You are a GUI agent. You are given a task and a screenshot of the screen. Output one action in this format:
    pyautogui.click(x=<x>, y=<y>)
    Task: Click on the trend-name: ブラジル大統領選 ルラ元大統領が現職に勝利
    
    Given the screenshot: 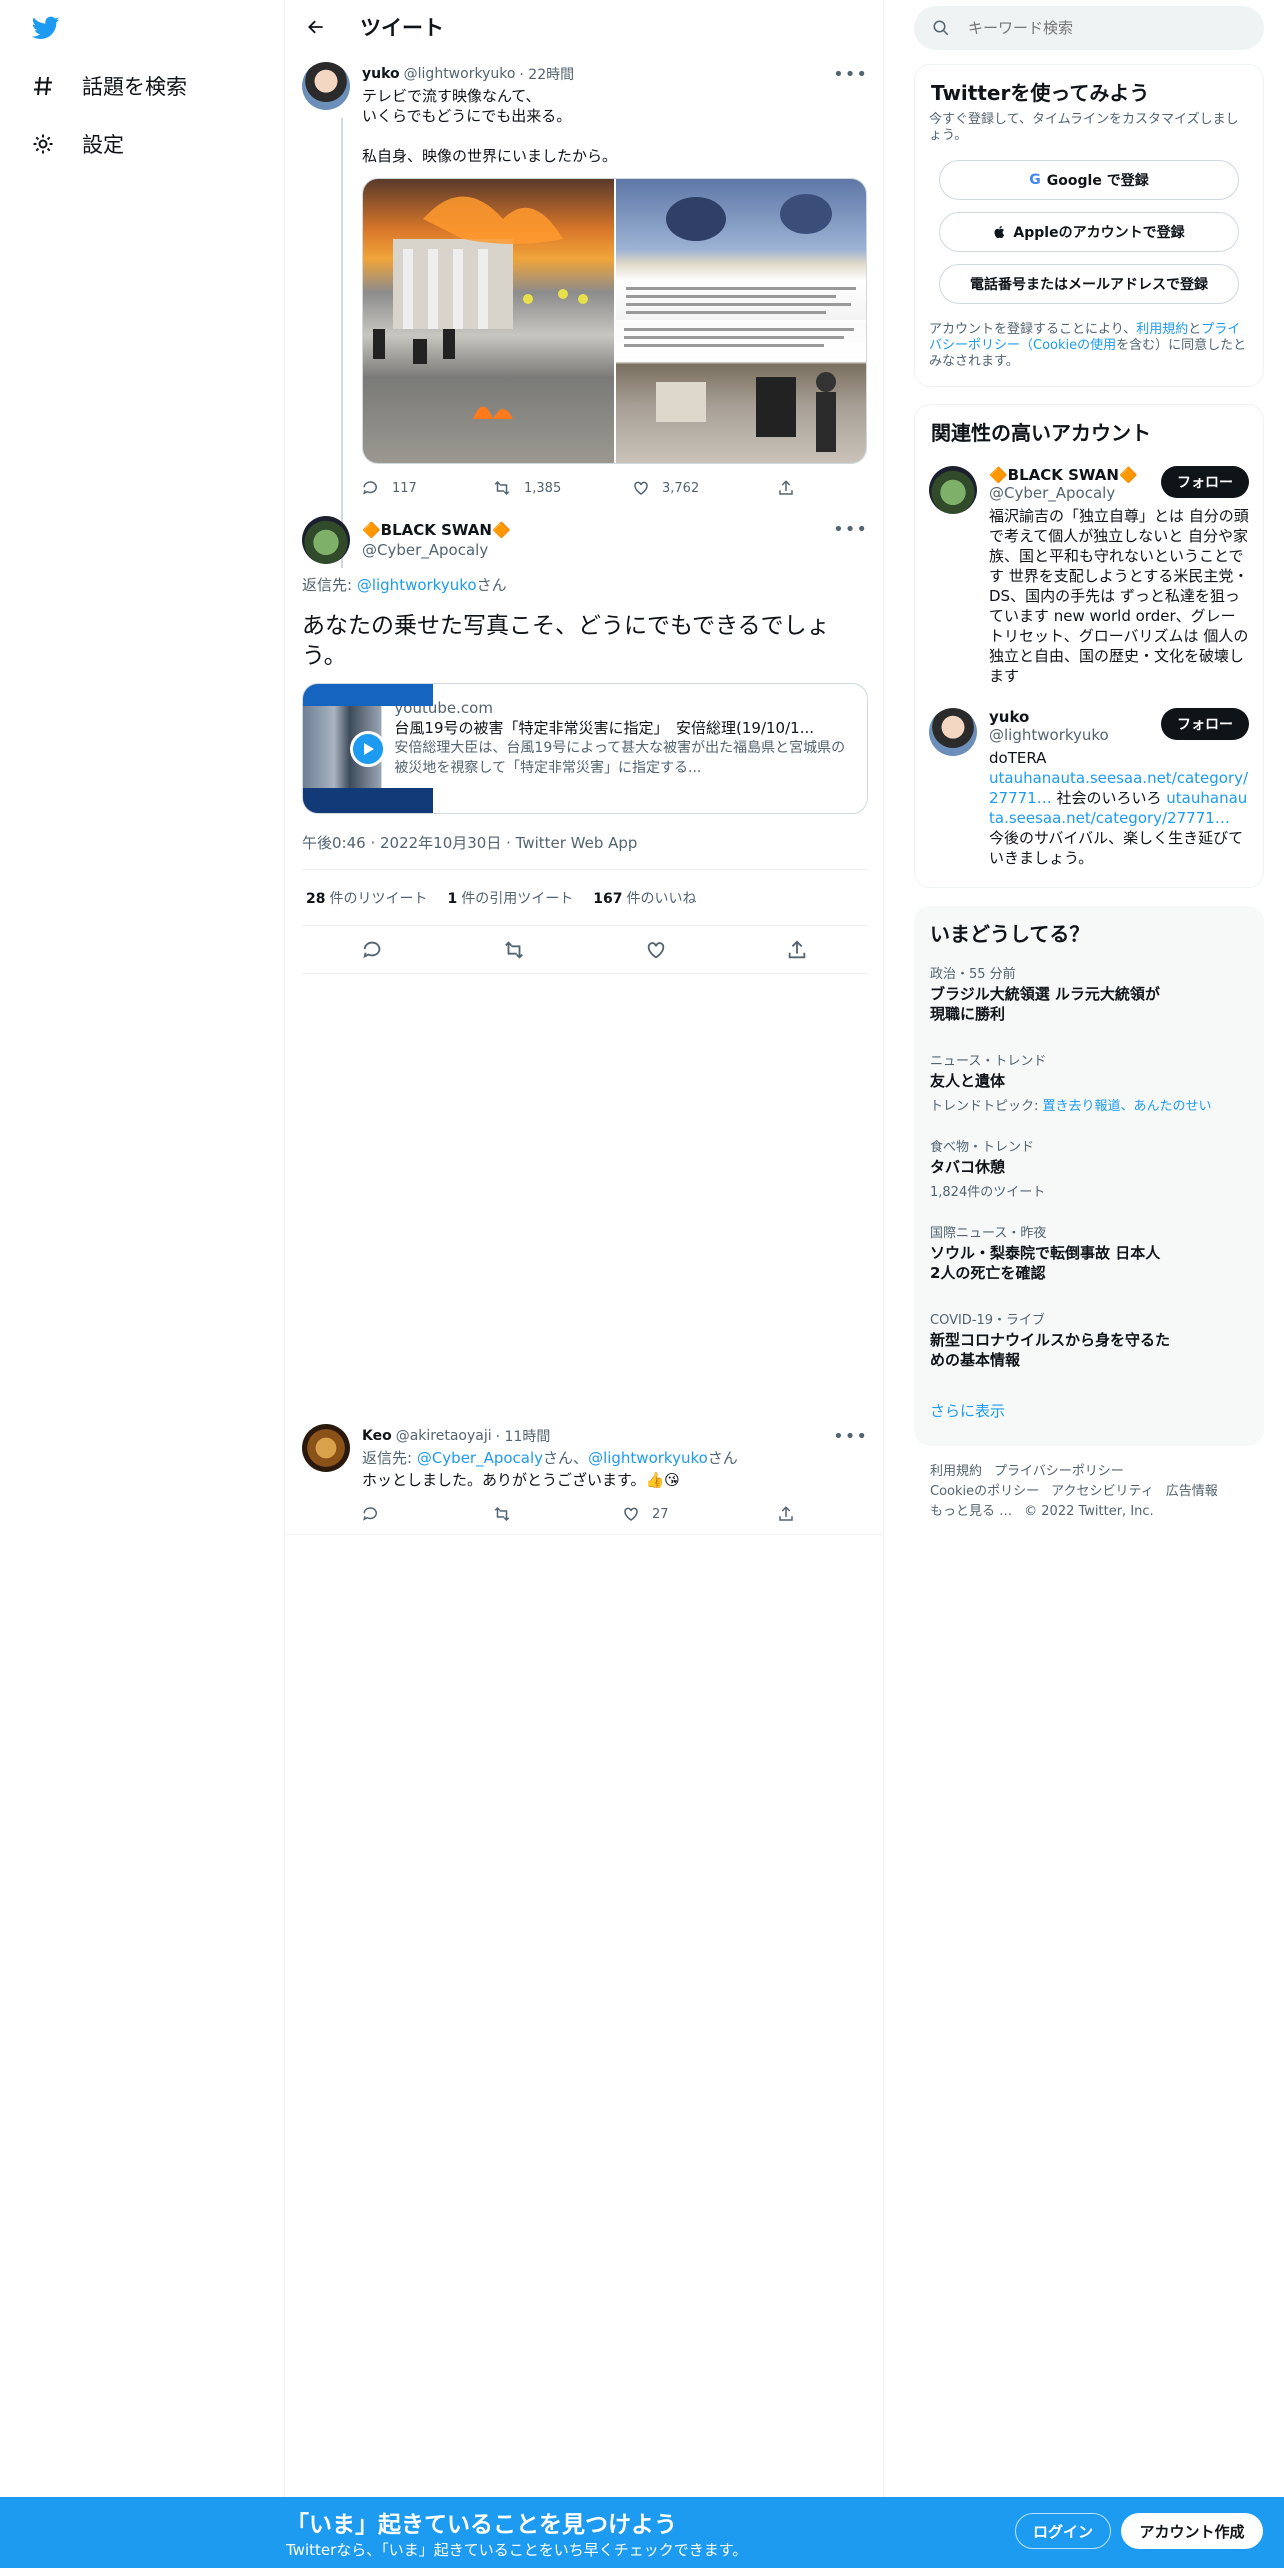 What is the action you would take?
    pyautogui.click(x=1045, y=1004)
    